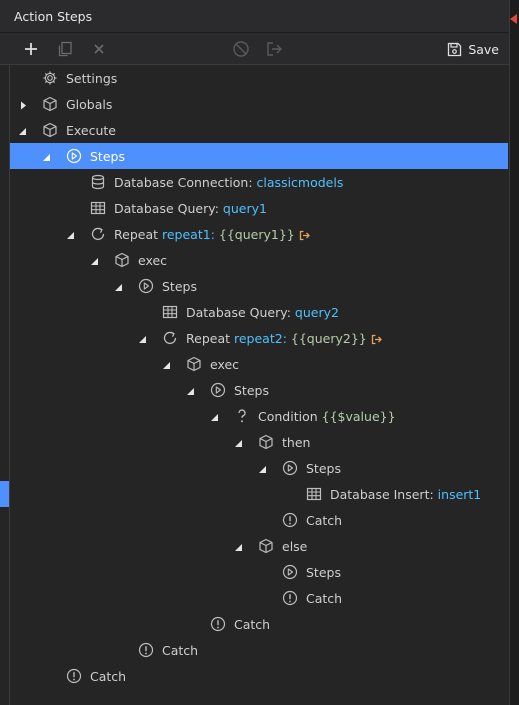  What do you see at coordinates (89, 104) in the screenshot?
I see `tree-item-label: Globals` at bounding box center [89, 104].